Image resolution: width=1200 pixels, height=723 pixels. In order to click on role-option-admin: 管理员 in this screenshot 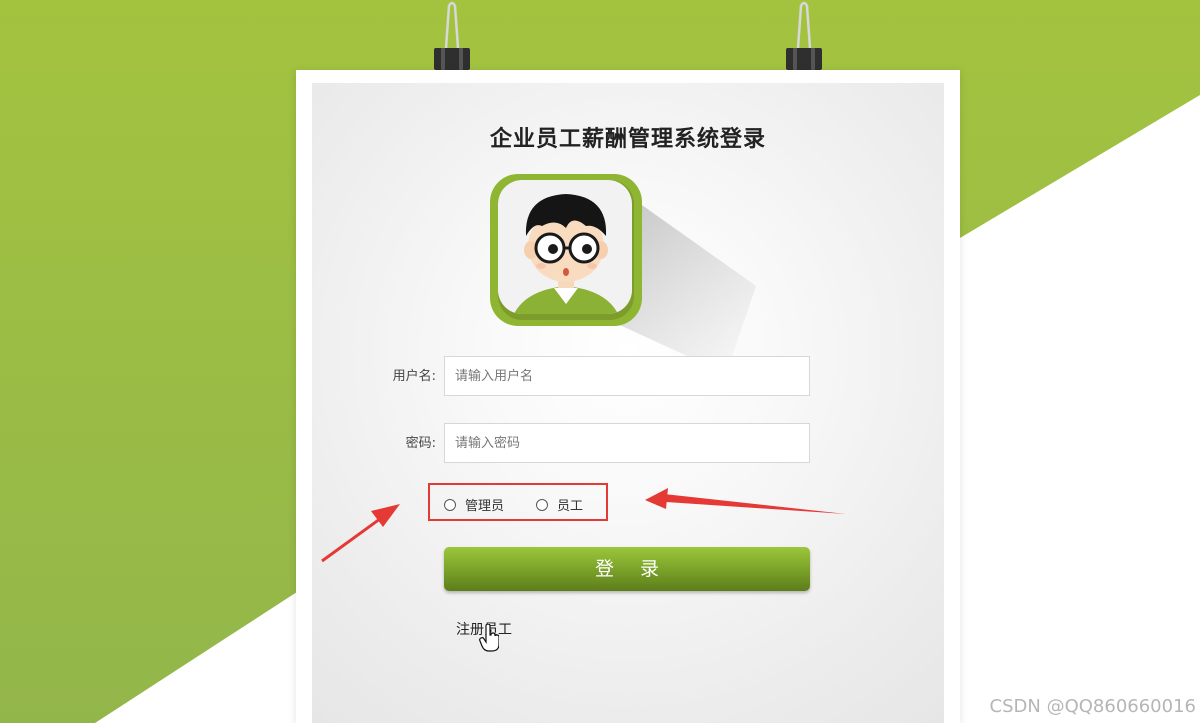, I will do `click(474, 504)`.